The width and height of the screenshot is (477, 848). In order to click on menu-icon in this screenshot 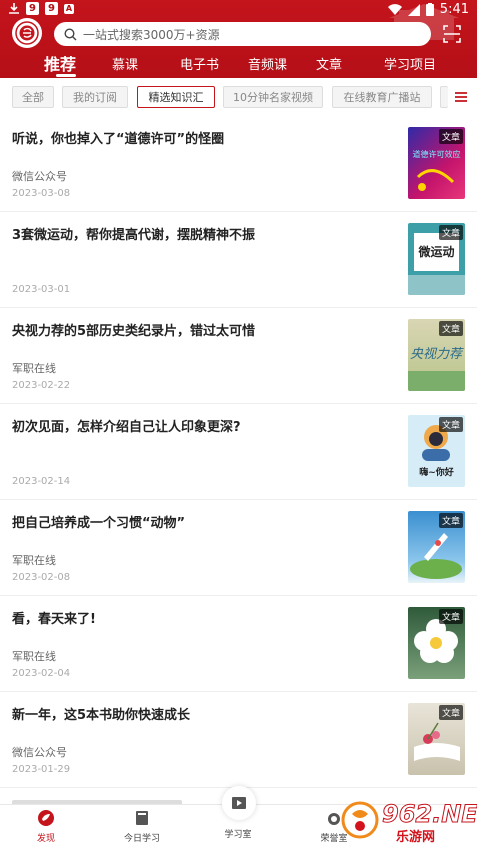, I will do `click(461, 97)`.